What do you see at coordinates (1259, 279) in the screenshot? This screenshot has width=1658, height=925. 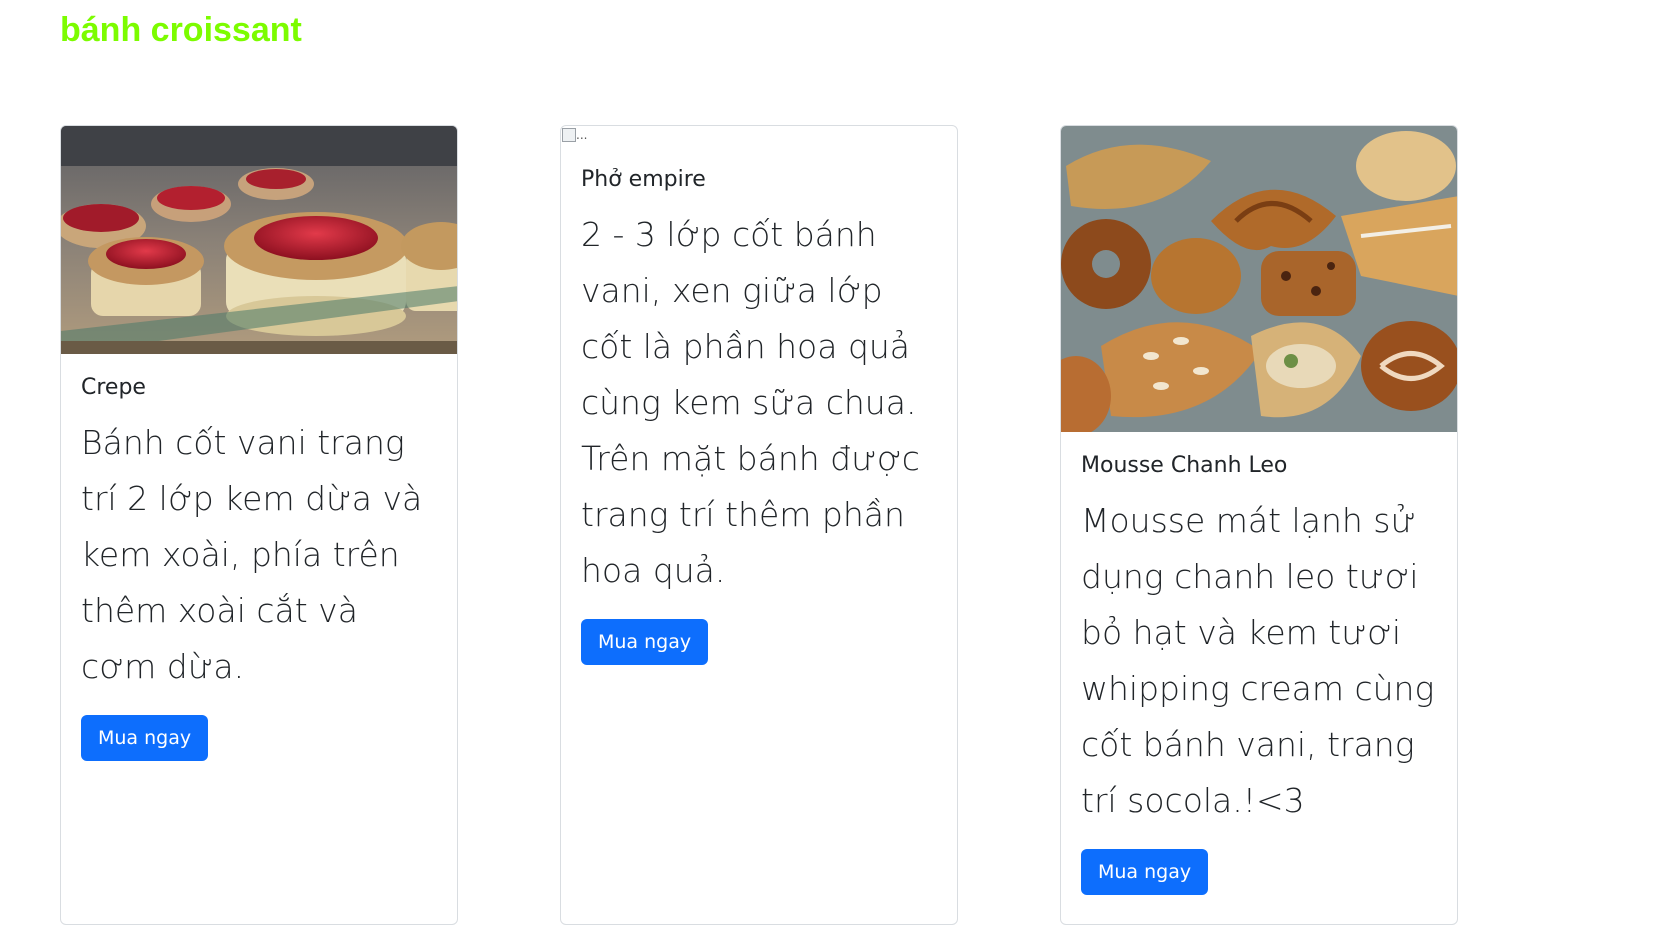 I see `card-image-pastries` at bounding box center [1259, 279].